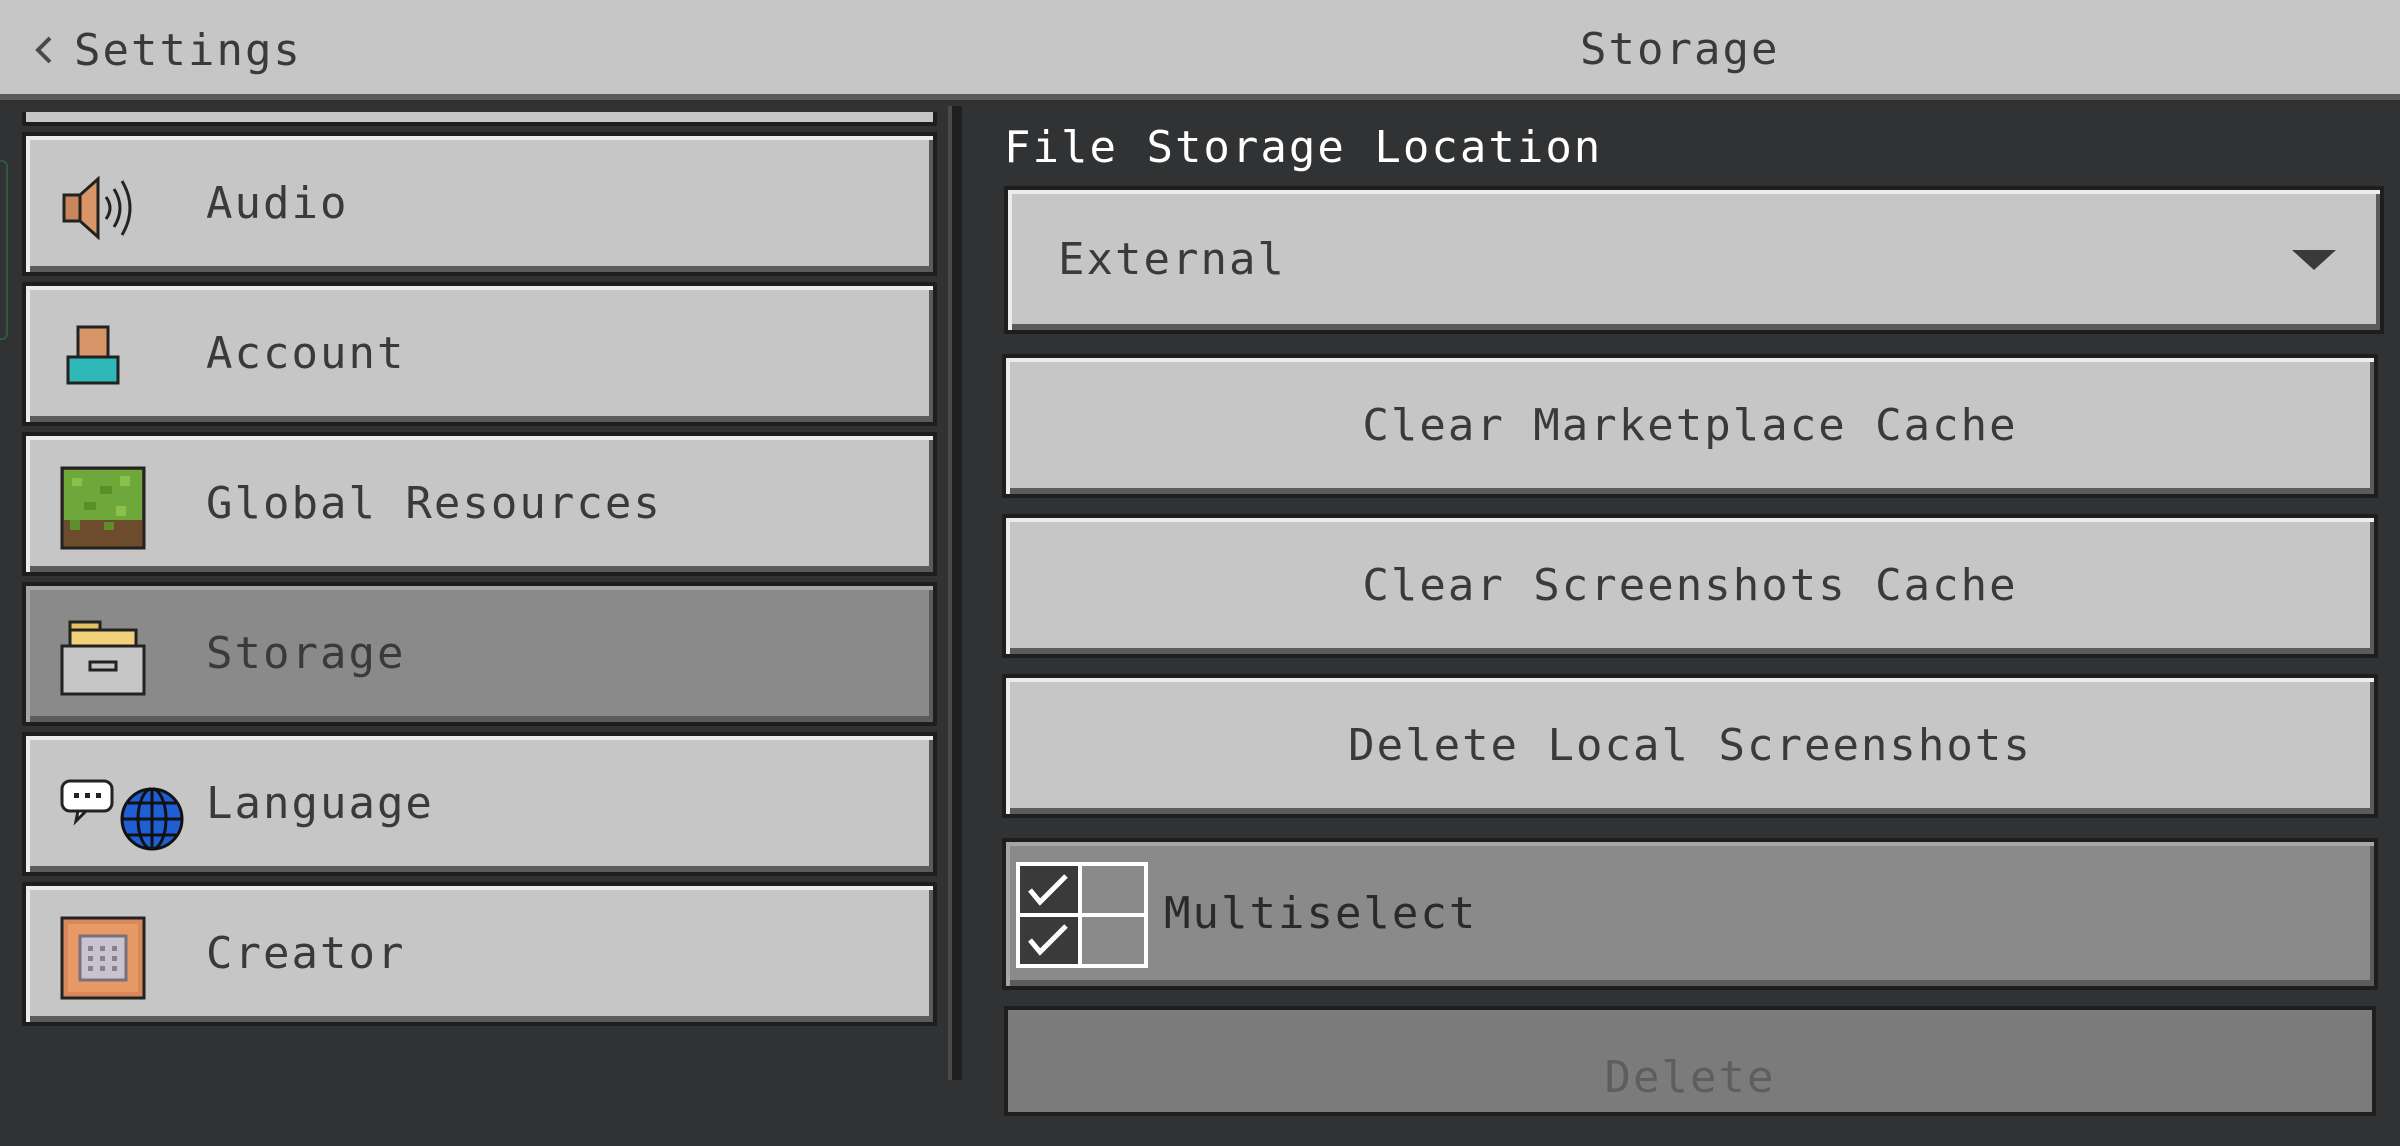 The image size is (2400, 1146). I want to click on sidebar-item-label: Creator, so click(306, 953).